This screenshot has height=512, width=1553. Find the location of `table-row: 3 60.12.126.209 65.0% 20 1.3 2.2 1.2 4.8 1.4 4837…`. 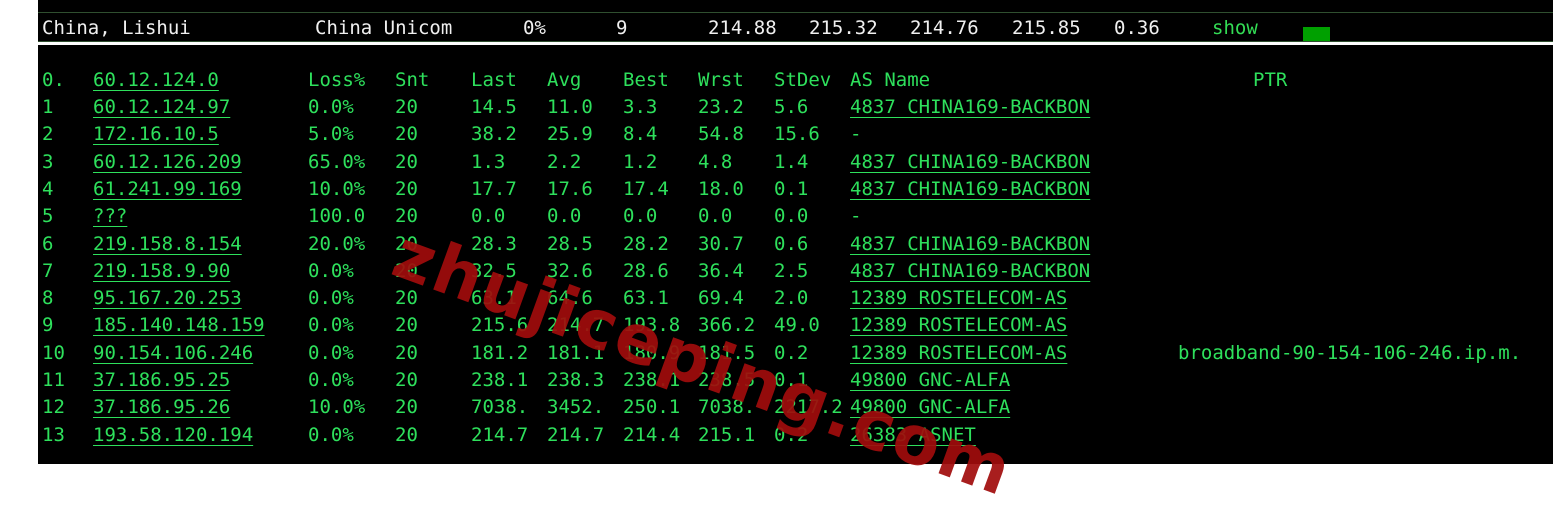

table-row: 3 60.12.126.209 65.0% 20 1.3 2.2 1.2 4.8 1.4 4837… is located at coordinates (795, 162).